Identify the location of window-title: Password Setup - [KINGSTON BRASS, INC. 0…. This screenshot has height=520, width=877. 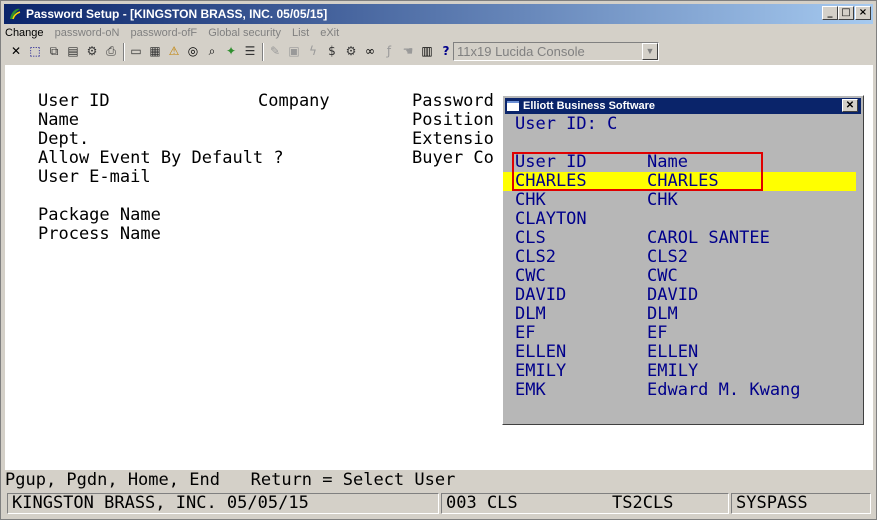
(177, 14).